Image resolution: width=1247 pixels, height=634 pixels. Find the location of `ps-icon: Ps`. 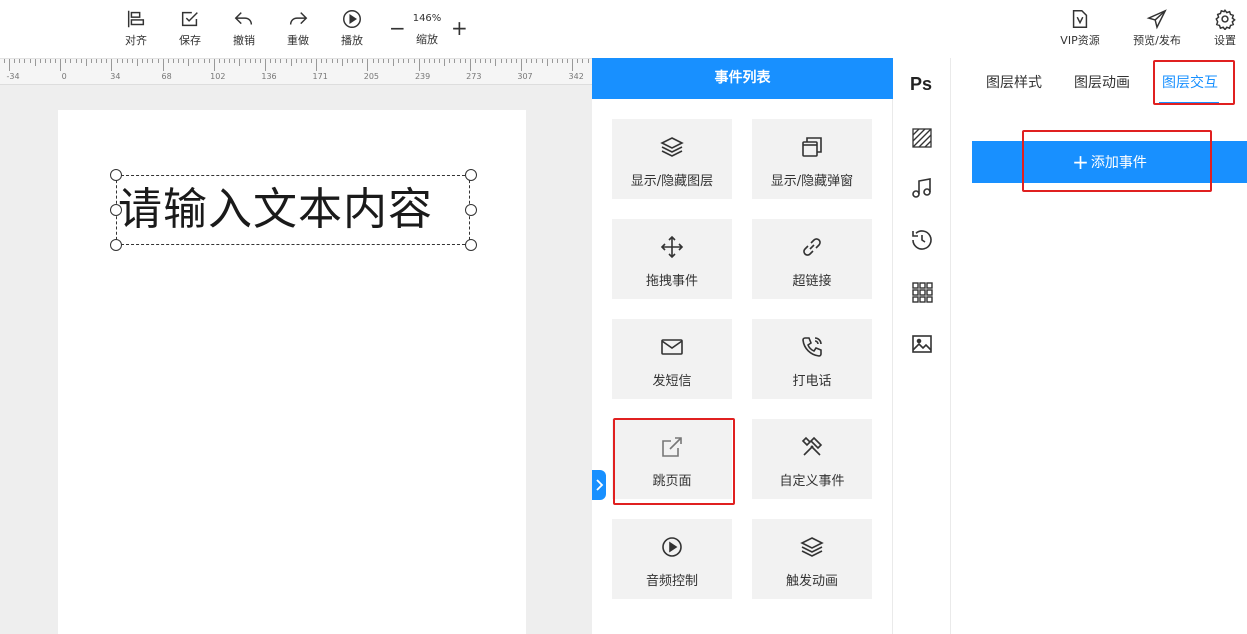

ps-icon: Ps is located at coordinates (921, 84).